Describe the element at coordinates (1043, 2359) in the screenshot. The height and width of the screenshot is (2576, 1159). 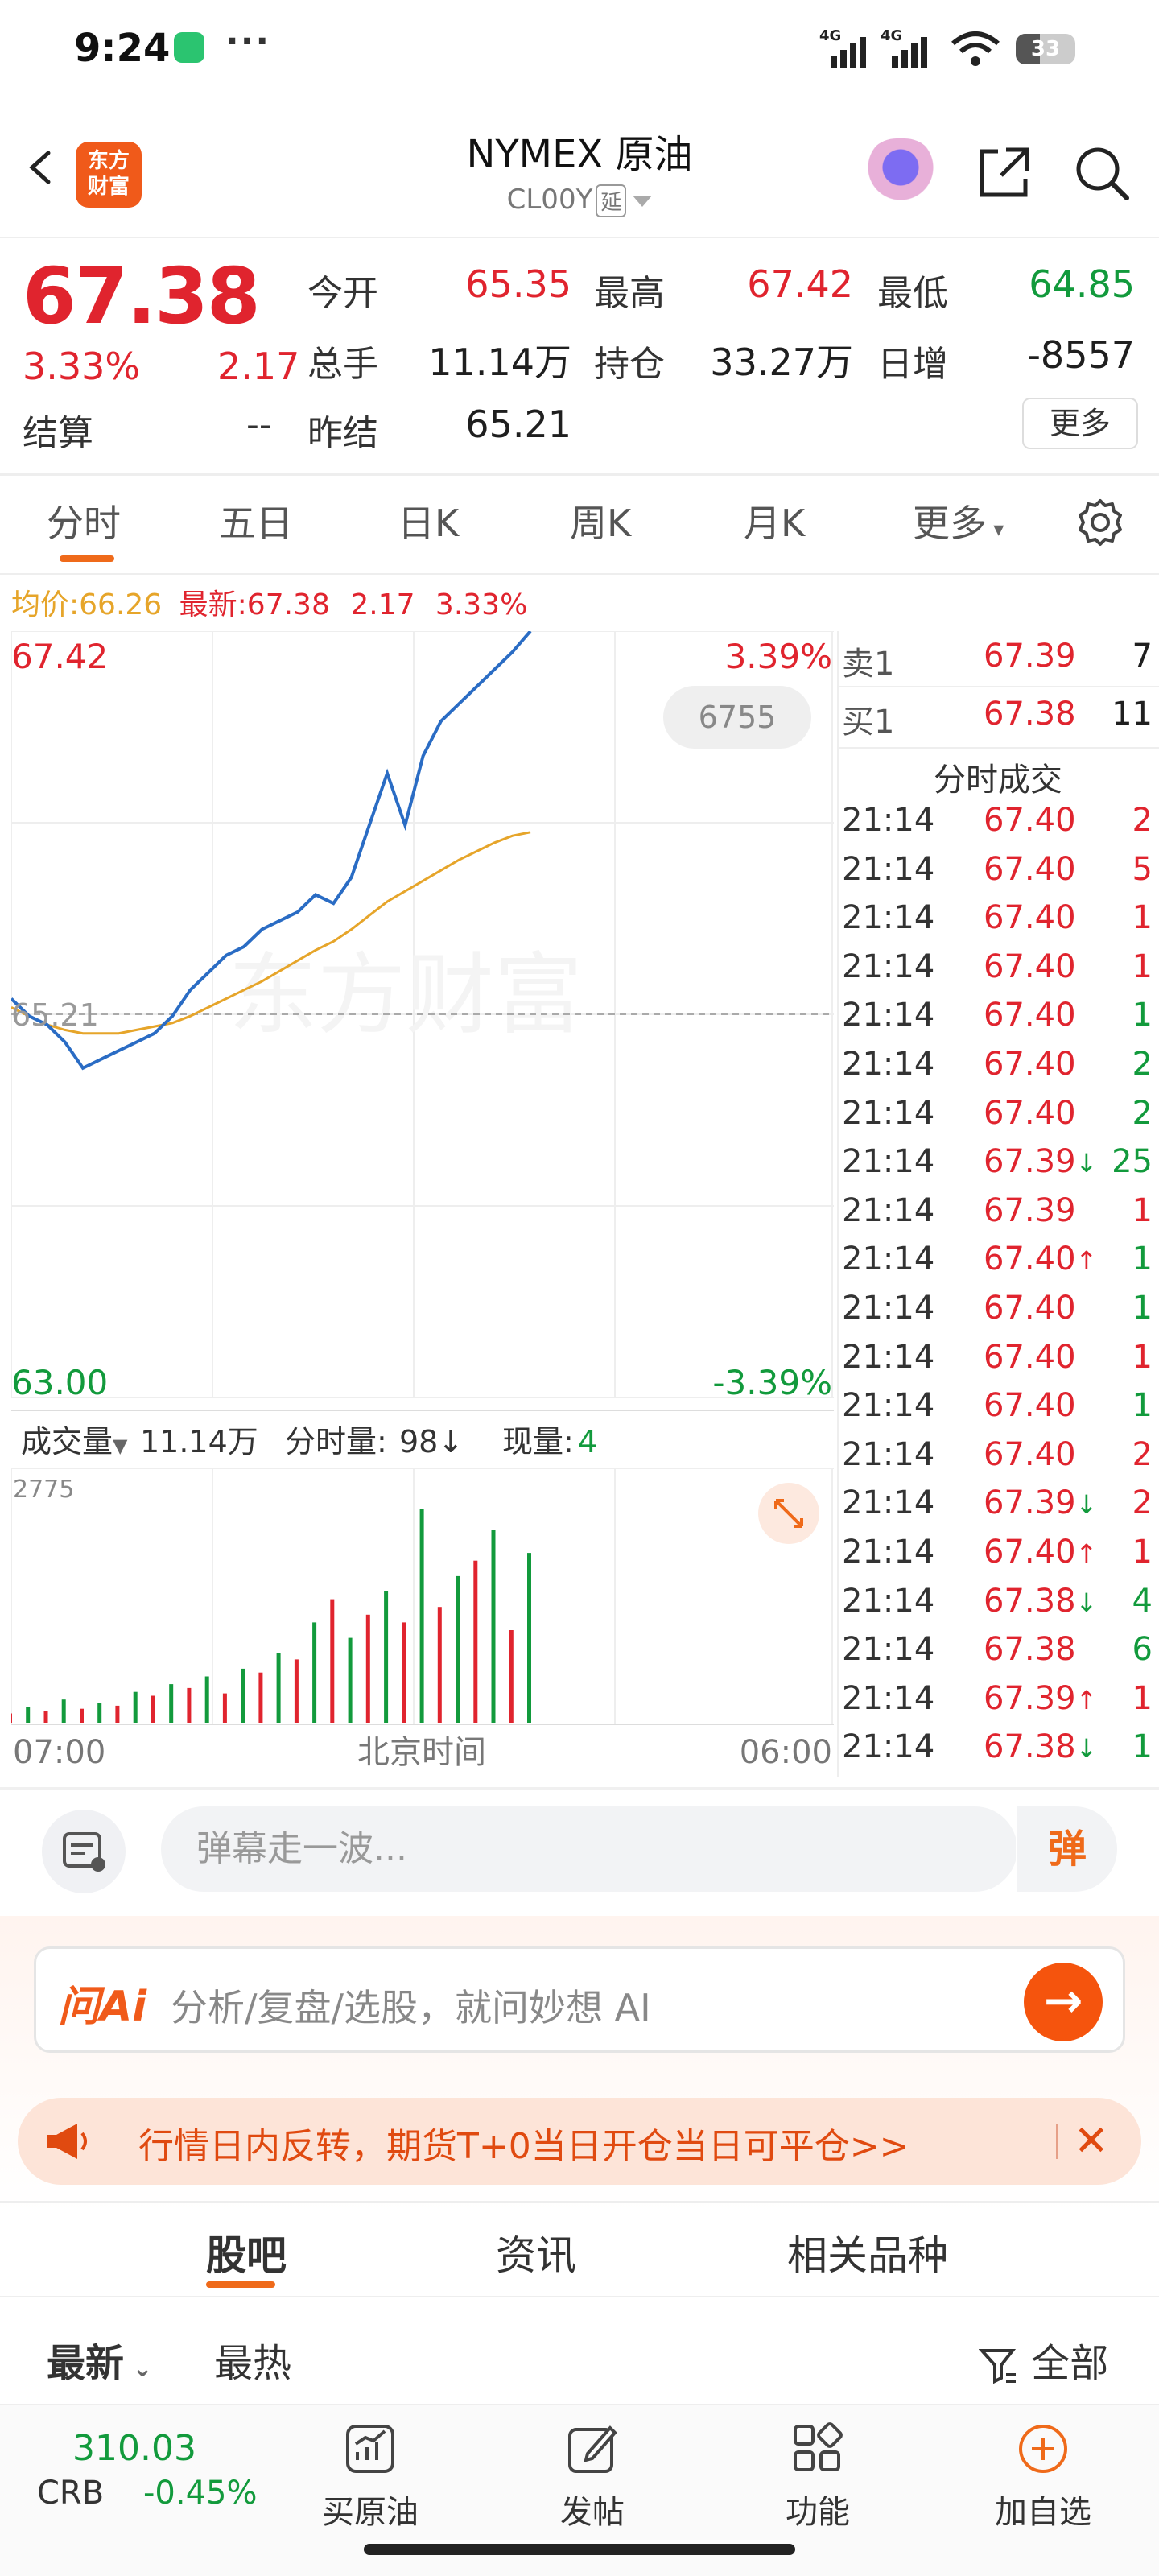
I see `filter-all: 全部` at that location.